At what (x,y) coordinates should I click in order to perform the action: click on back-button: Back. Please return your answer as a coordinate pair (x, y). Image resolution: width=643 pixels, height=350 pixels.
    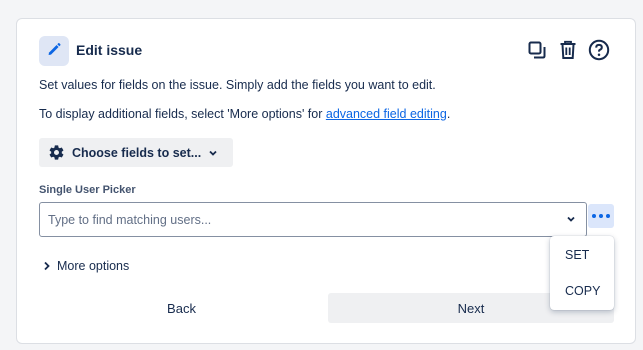
    Looking at the image, I should click on (181, 308).